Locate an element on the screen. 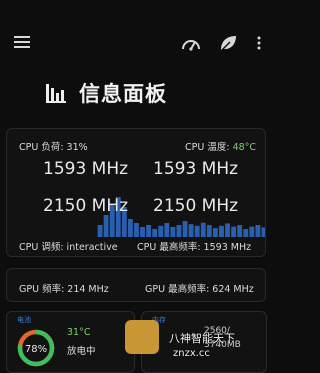 Image resolution: width=320 pixels, height=373 pixels. battery-temp: 31°C is located at coordinates (79, 332).